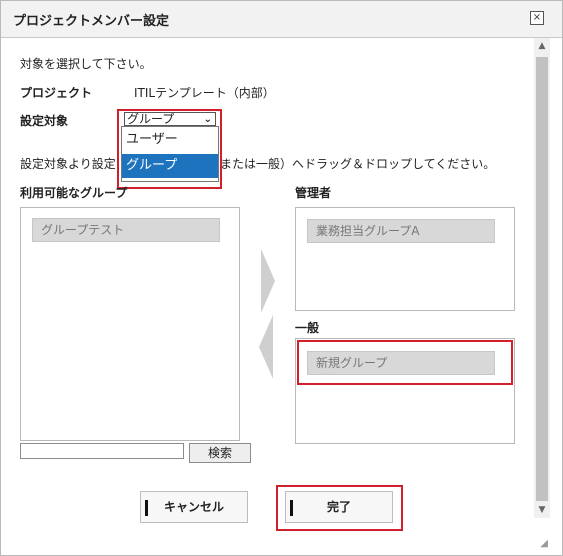 This screenshot has height=556, width=563. I want to click on cancel-button-label: キャンセル, so click(193, 507).